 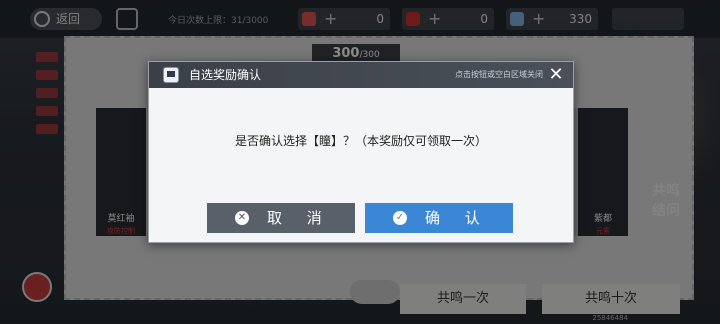 What do you see at coordinates (242, 218) in the screenshot?
I see `cancel-icon: ✕` at bounding box center [242, 218].